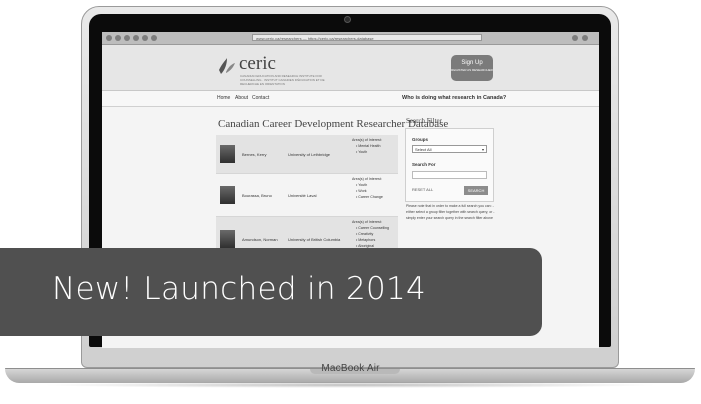 The width and height of the screenshot is (701, 404). What do you see at coordinates (362, 152) in the screenshot?
I see `interest-item: • Youth` at bounding box center [362, 152].